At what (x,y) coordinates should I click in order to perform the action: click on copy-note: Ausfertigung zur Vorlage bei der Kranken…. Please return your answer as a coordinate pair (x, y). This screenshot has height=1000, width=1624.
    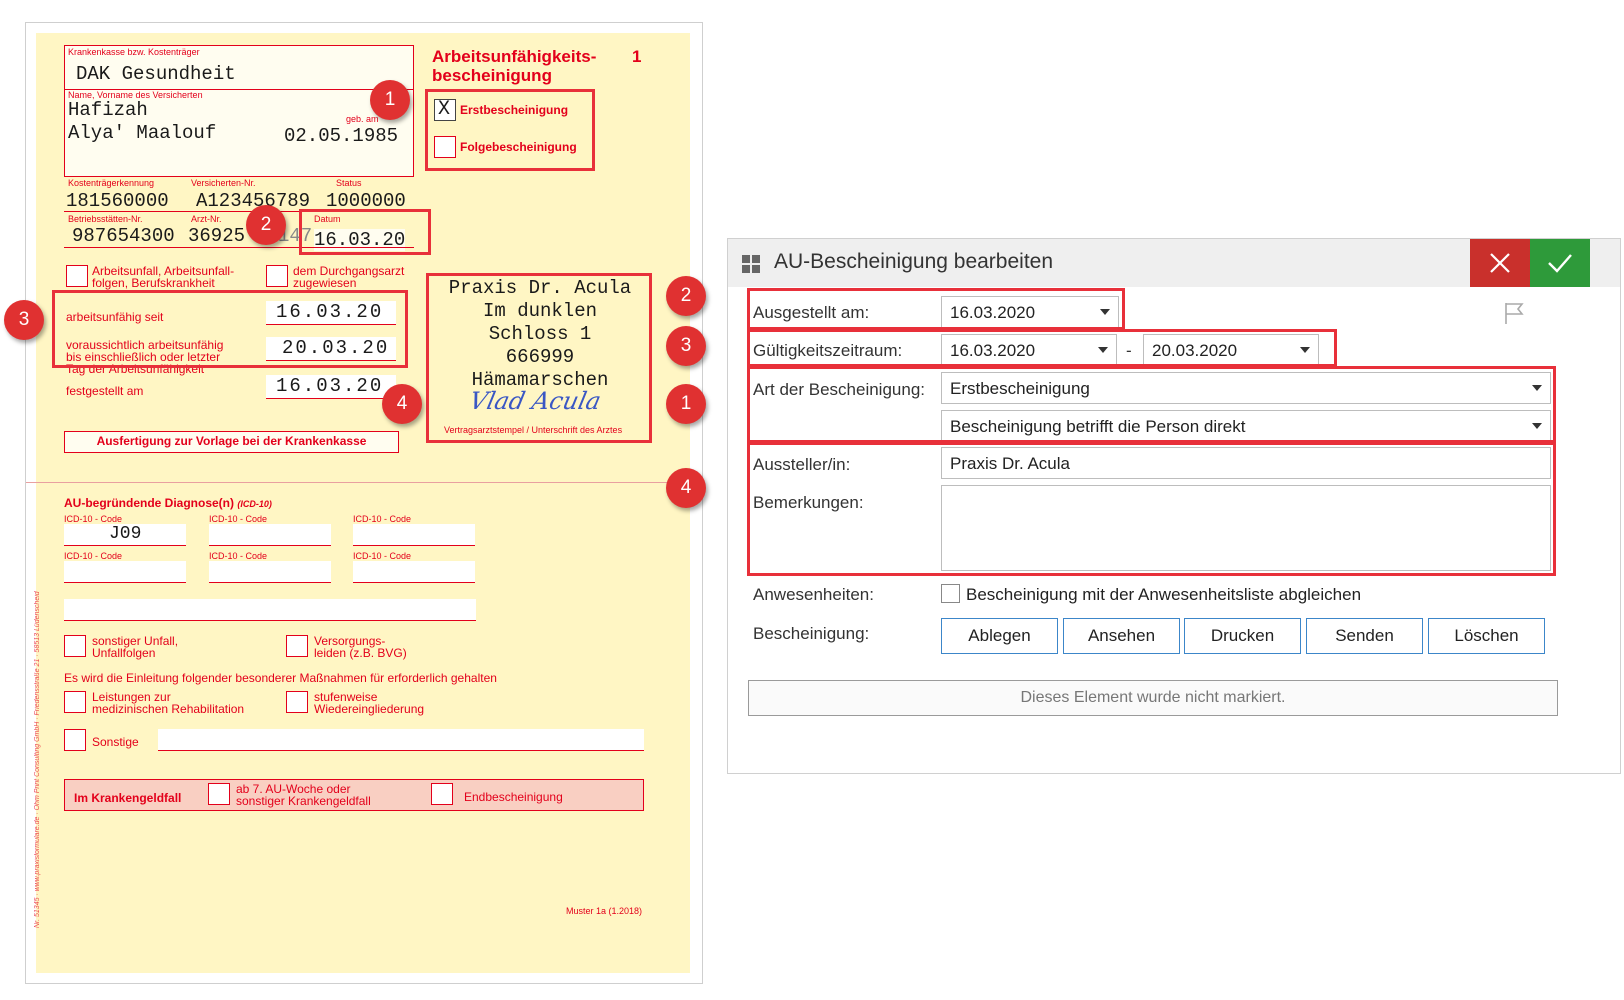
    Looking at the image, I should click on (231, 442).